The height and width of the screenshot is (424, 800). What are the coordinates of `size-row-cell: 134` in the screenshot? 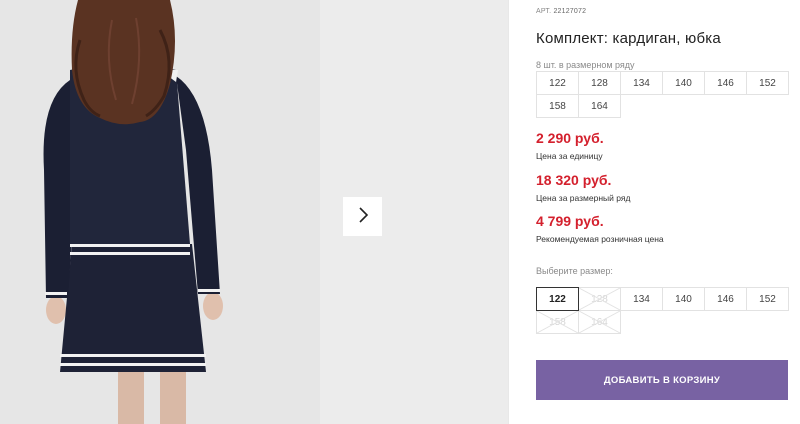 It's located at (641, 83).